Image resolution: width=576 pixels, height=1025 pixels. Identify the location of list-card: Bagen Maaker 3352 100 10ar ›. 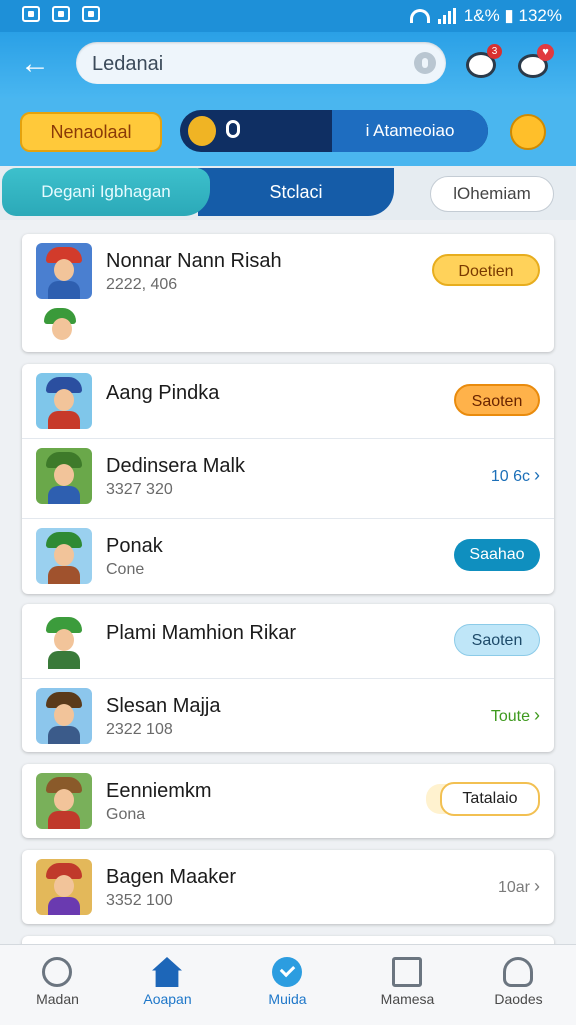
(288, 887).